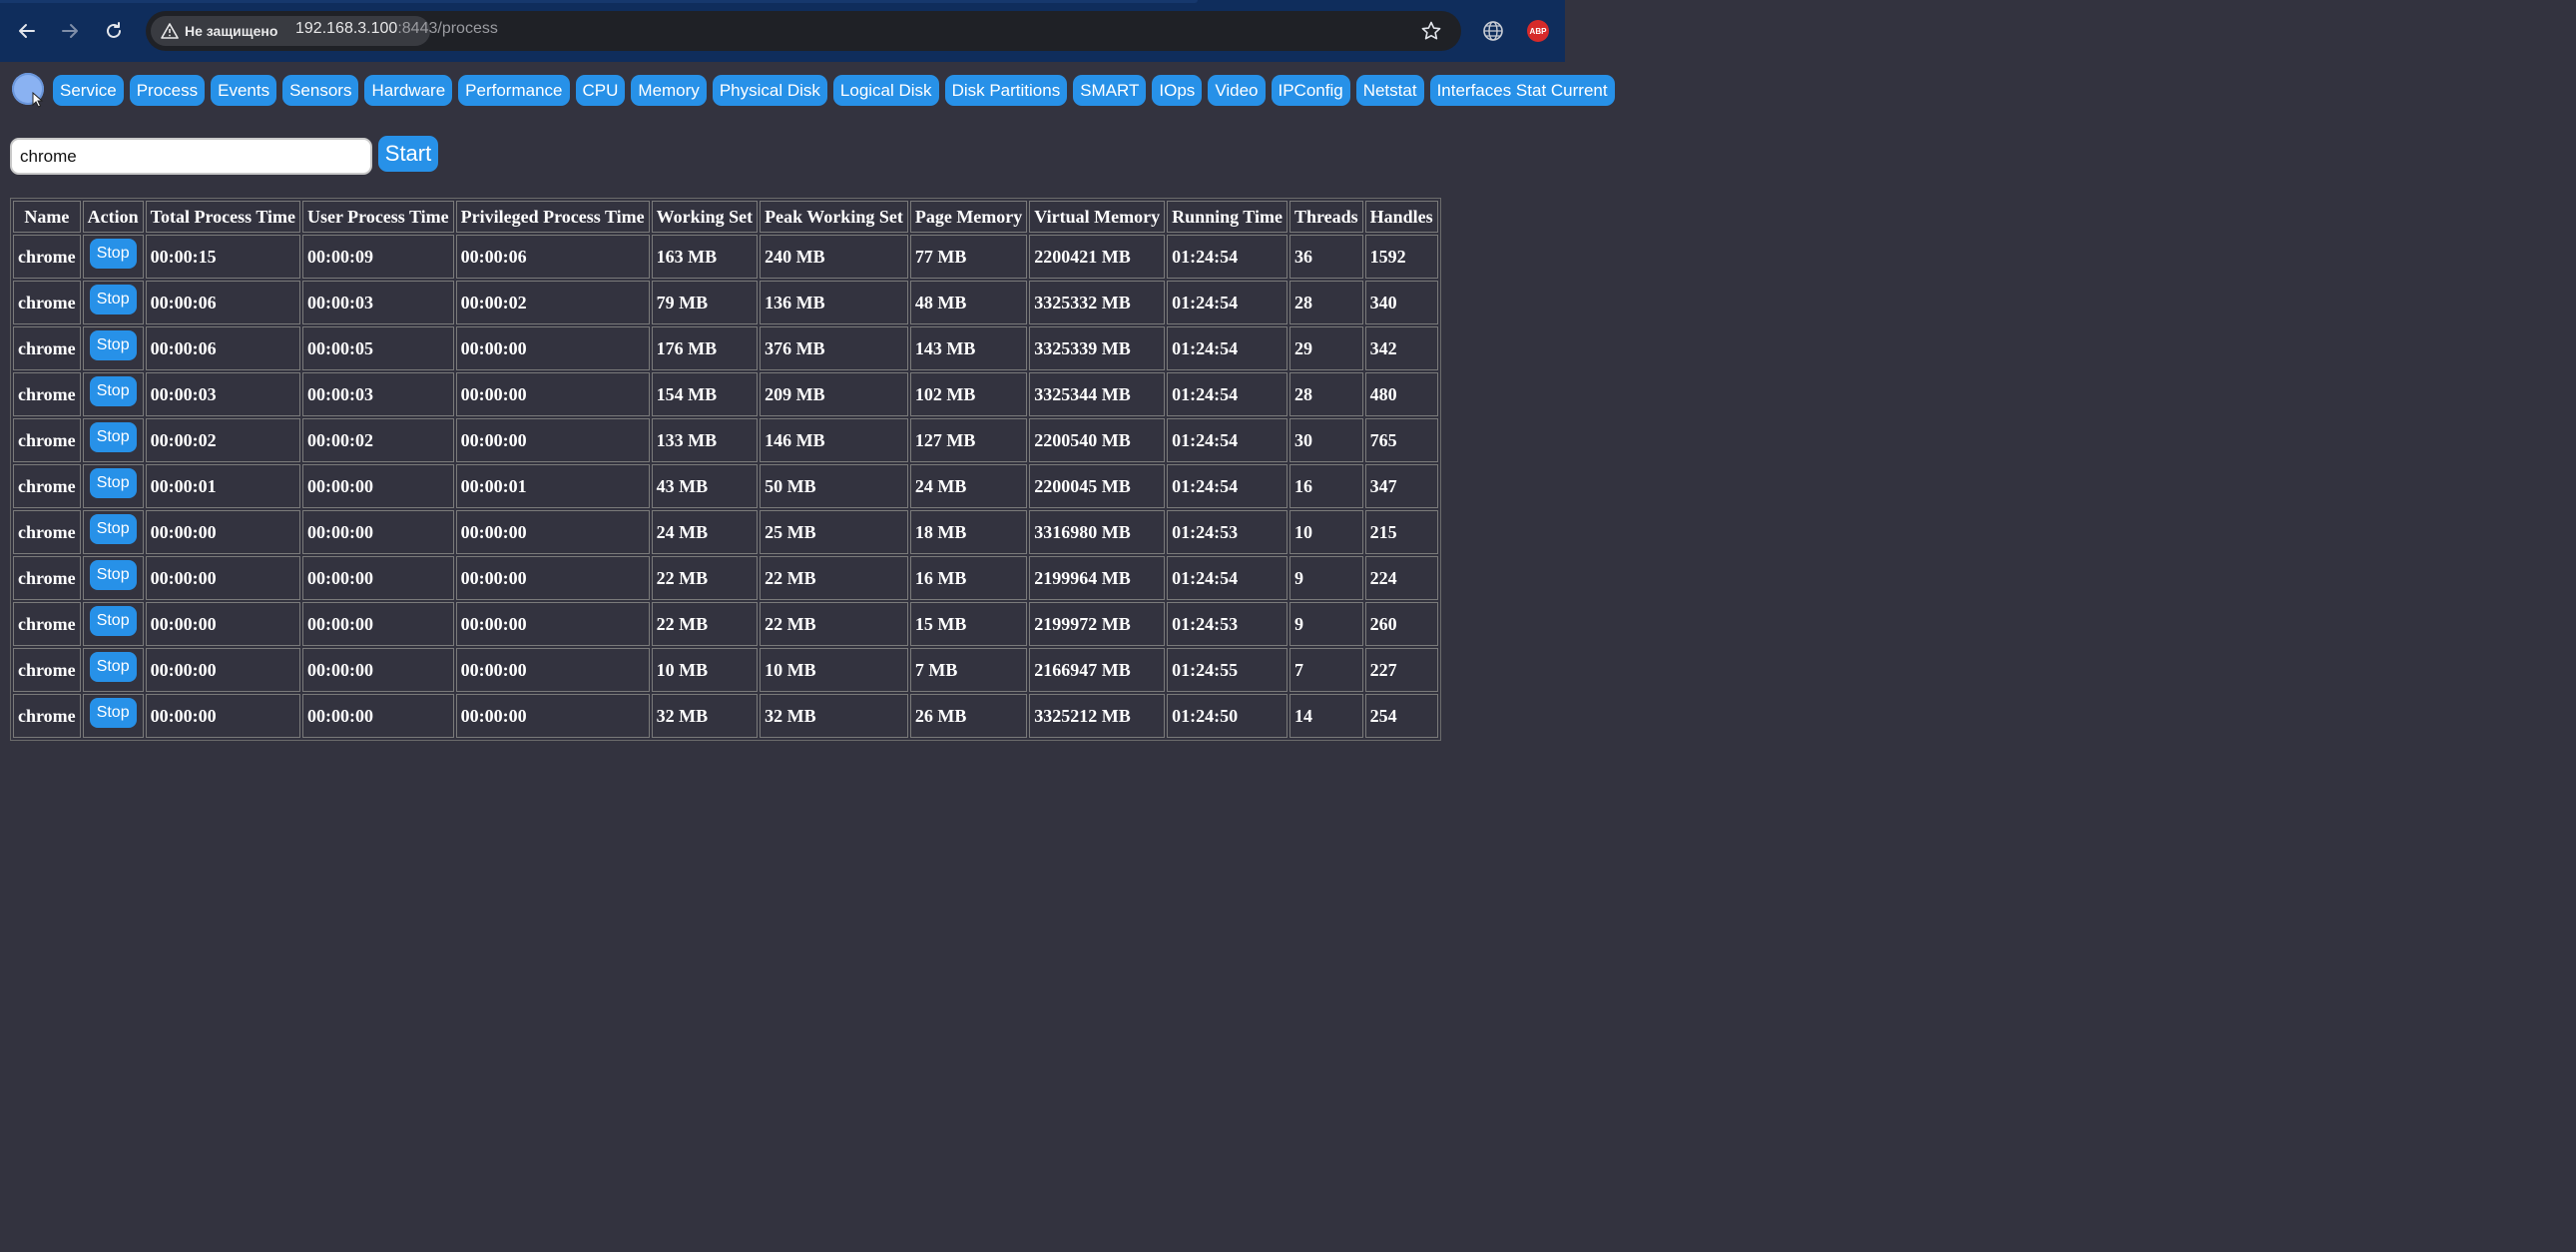 This screenshot has height=1252, width=2576. I want to click on translate-extension-button, so click(1493, 33).